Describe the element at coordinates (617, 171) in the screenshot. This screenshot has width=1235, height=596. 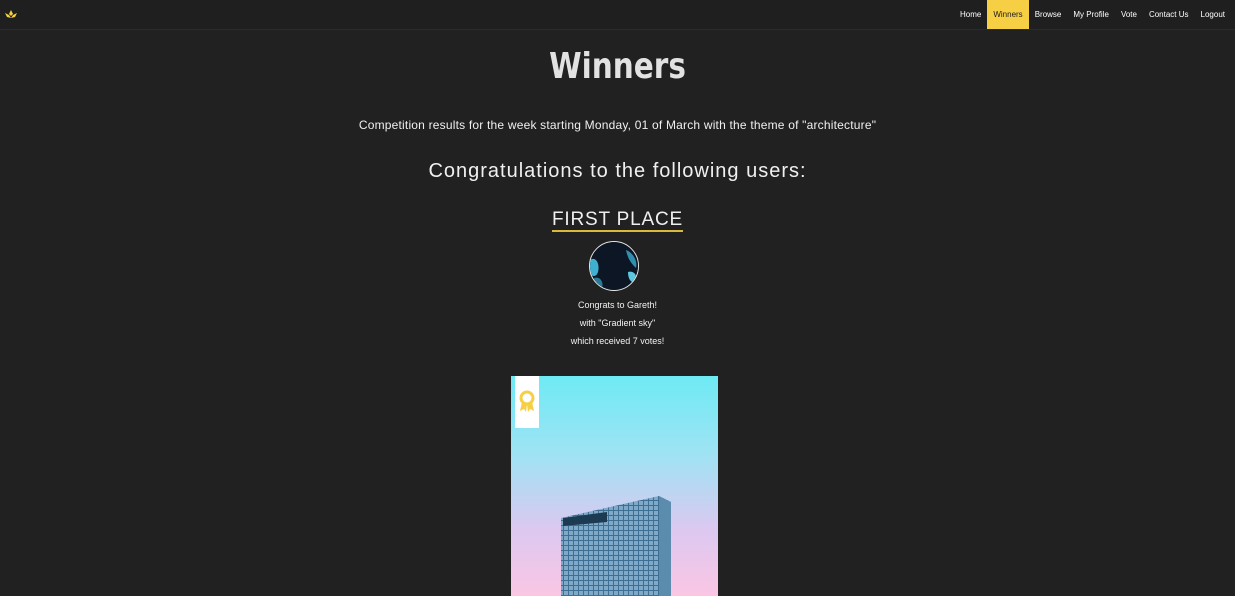
I see `congratulations-heading: Congratulations to the following users:` at that location.